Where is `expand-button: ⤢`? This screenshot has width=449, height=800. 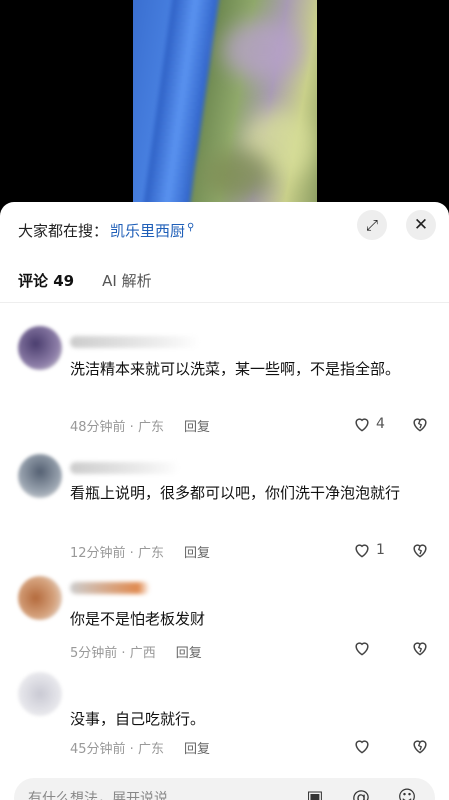 expand-button: ⤢ is located at coordinates (372, 225).